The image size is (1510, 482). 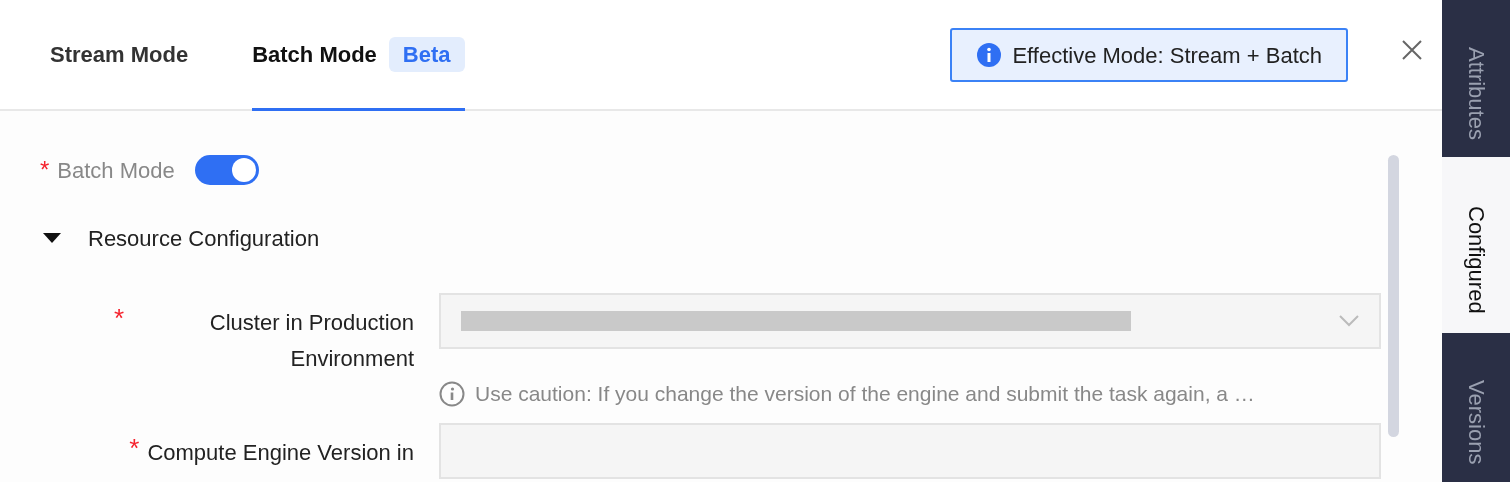 I want to click on side-tab: Attributes, so click(x=1476, y=78).